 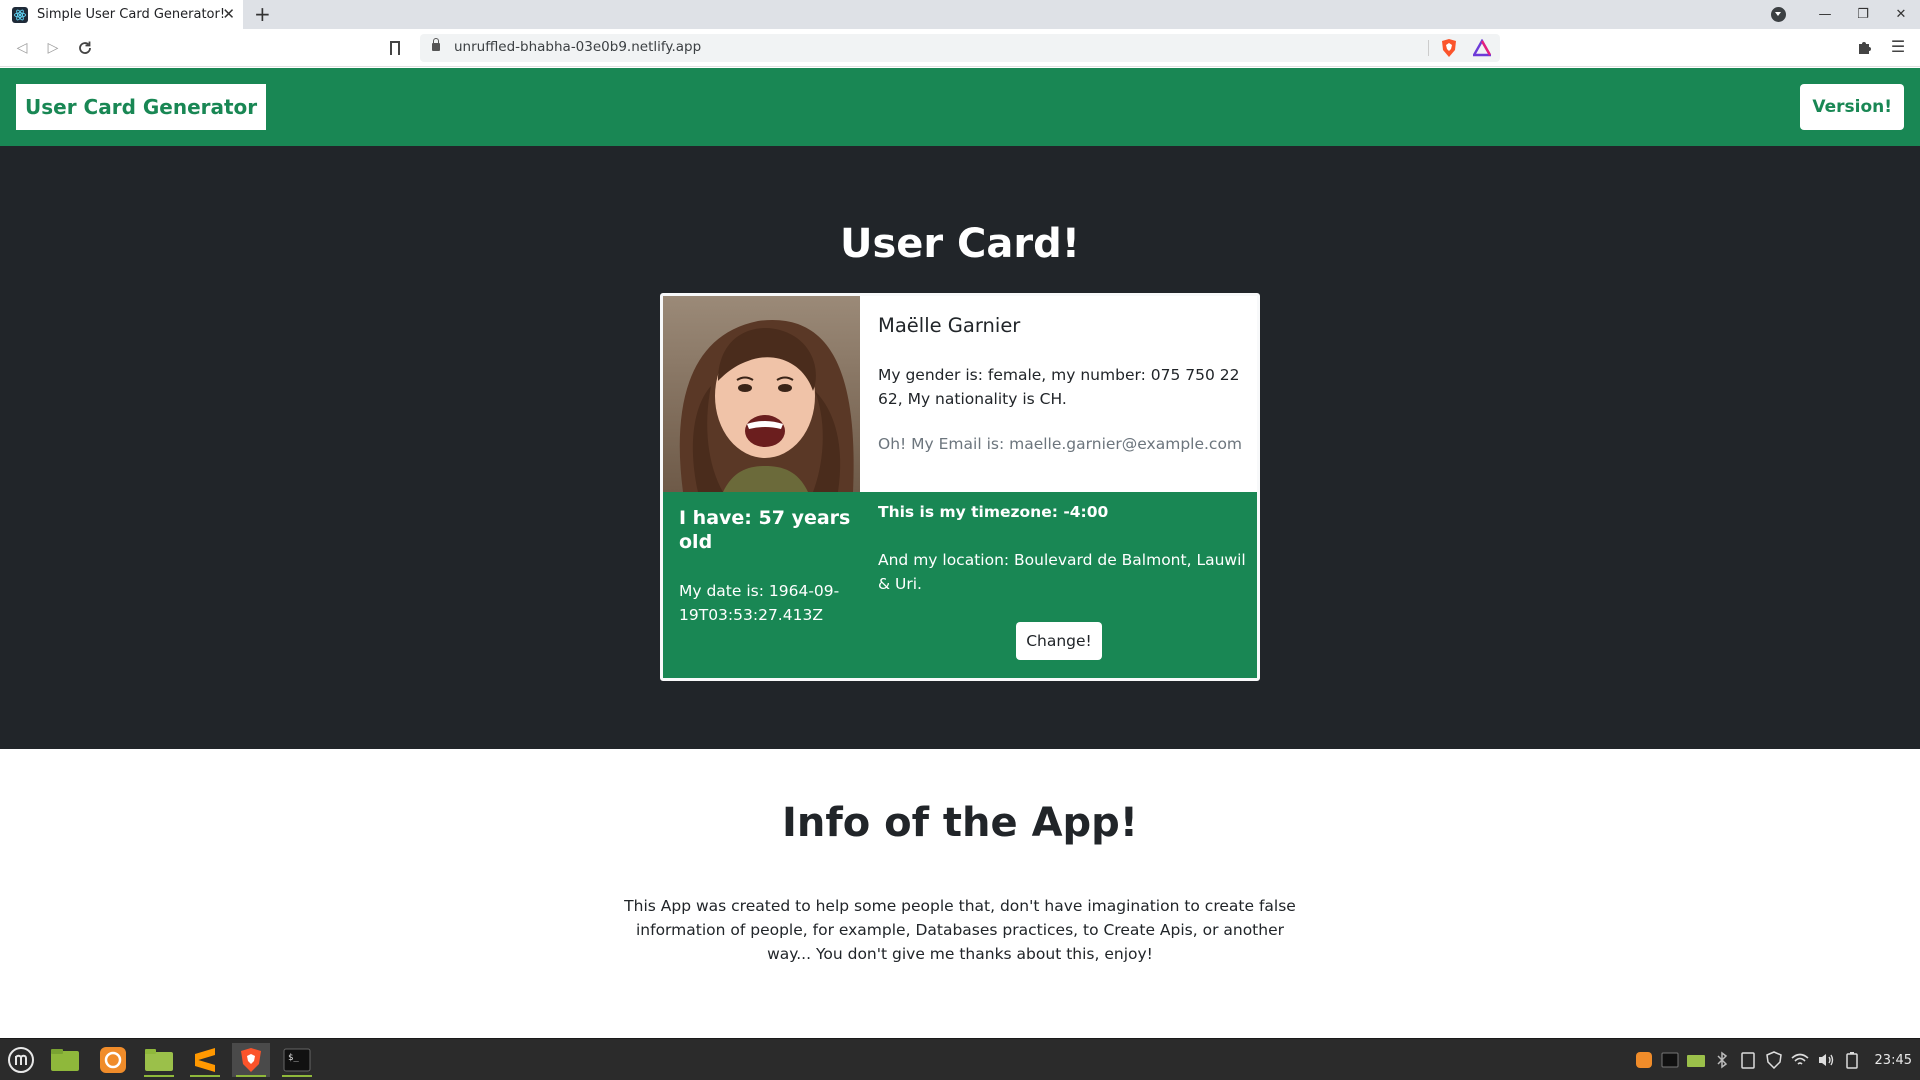 What do you see at coordinates (53, 48) in the screenshot?
I see `forward-icon: ▷` at bounding box center [53, 48].